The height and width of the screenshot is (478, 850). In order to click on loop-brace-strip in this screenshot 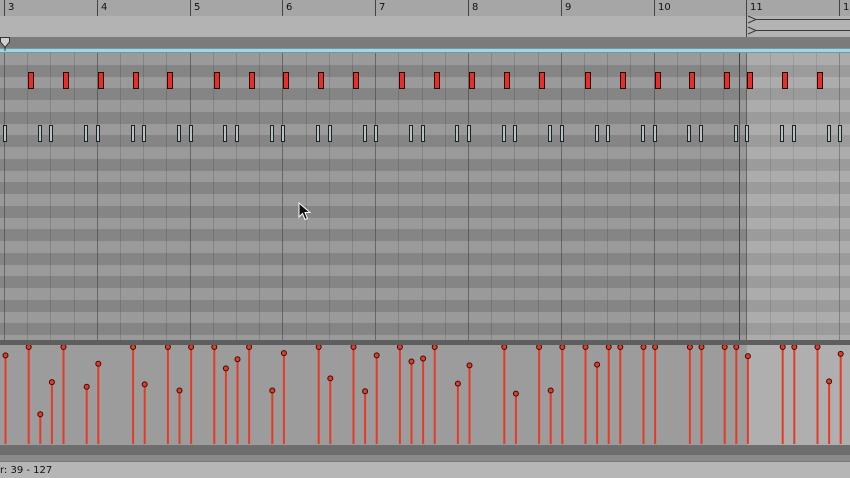, I will do `click(425, 27)`.